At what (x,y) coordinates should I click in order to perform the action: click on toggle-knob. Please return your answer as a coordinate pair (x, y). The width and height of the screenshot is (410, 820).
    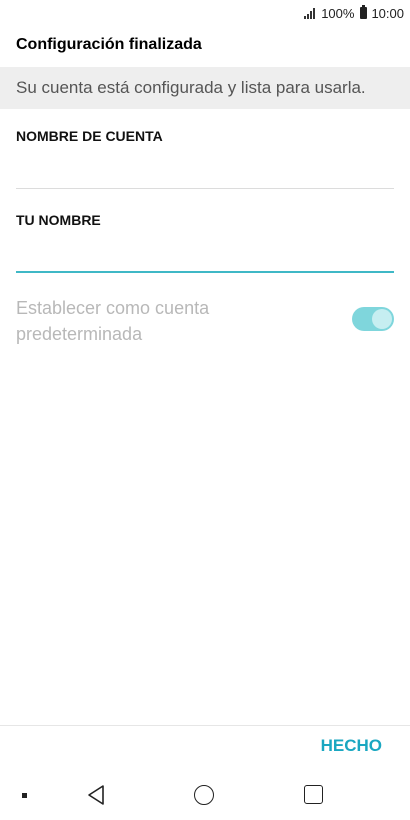
    Looking at the image, I should click on (382, 319).